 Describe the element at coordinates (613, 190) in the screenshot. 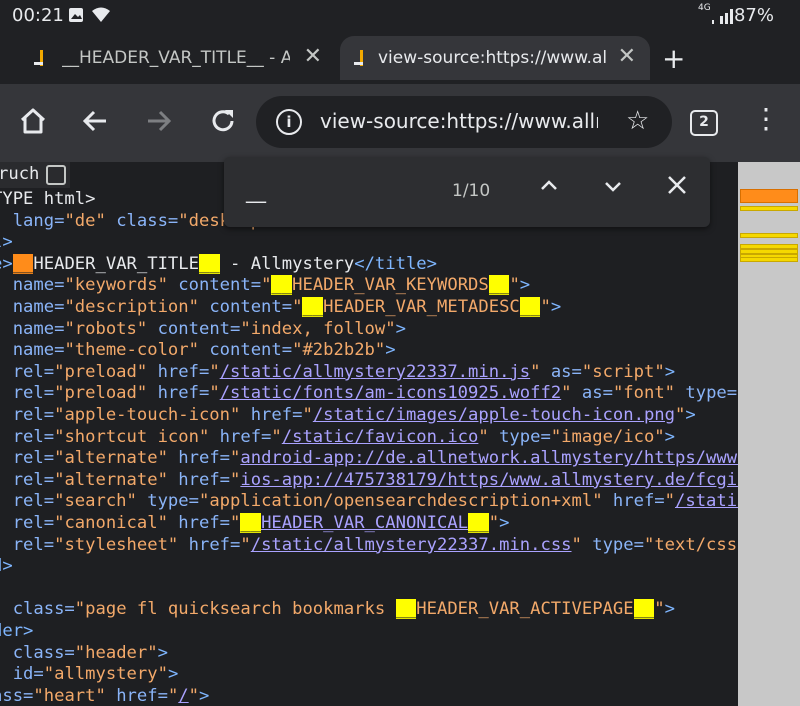

I see `chevron-down-icon` at that location.